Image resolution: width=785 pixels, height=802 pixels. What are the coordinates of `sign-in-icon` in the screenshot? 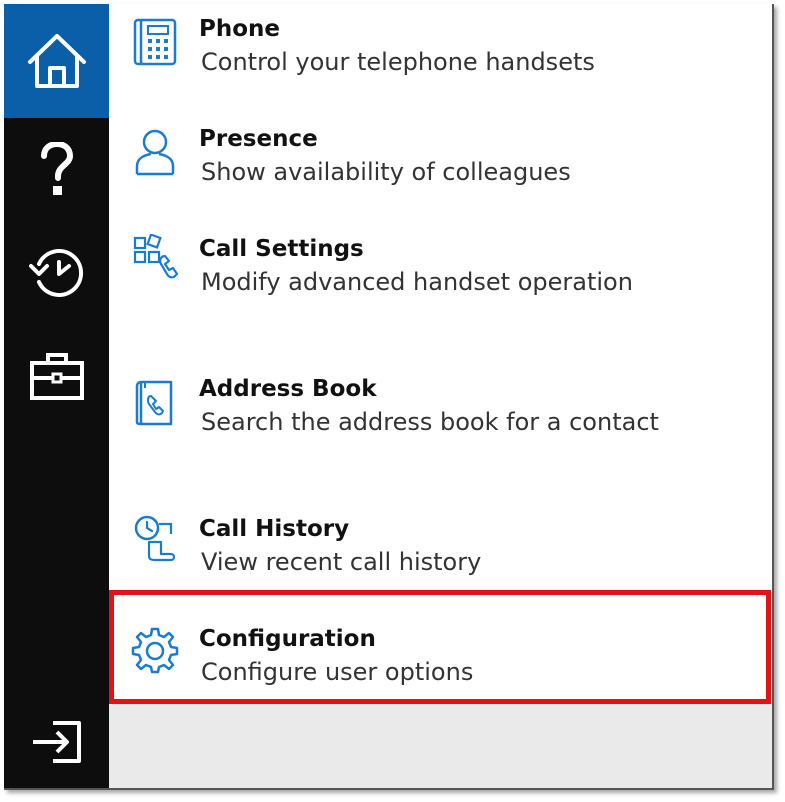 It's located at (56, 742).